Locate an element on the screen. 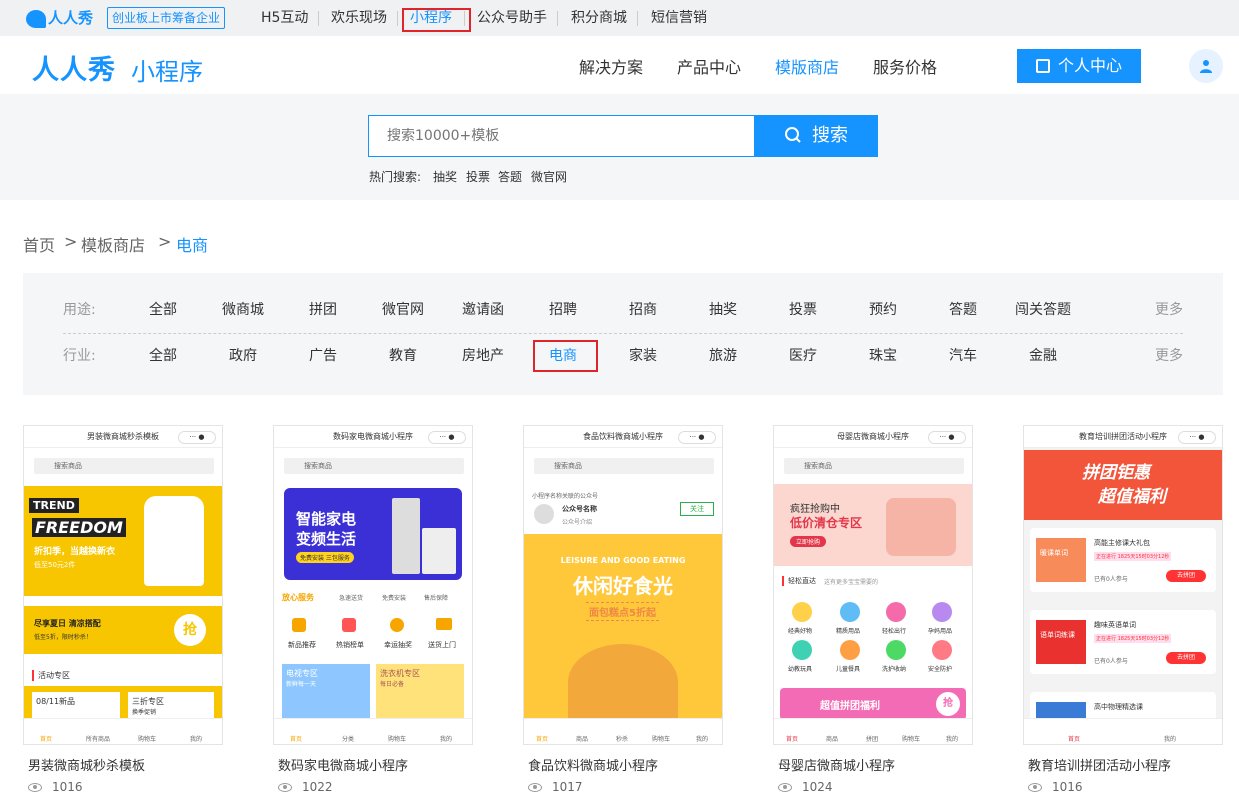  thumbs-up-icon is located at coordinates (299, 625).